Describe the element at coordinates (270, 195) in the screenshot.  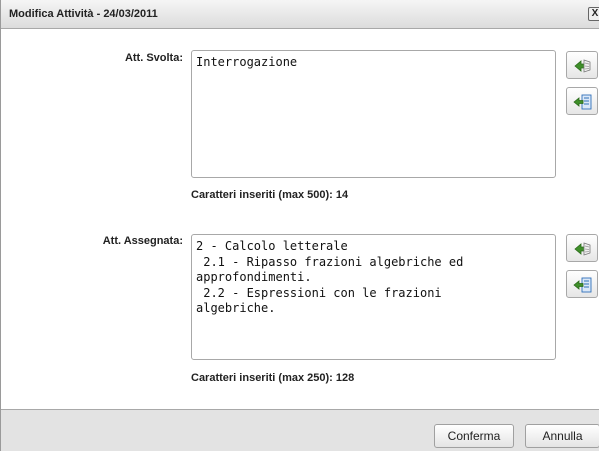
I see `att-svolta-counter: Caratteri inseriti (max 500): 14` at that location.